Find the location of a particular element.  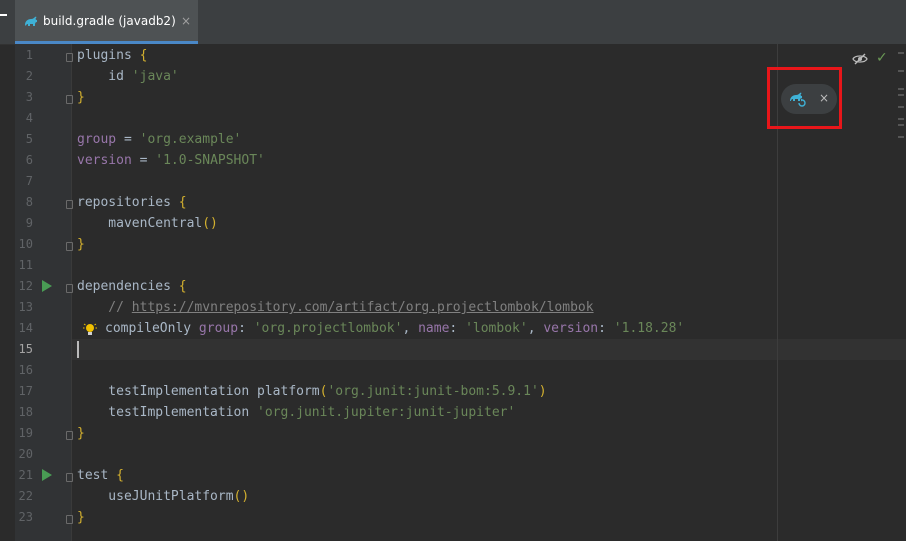

code-line: id 'java' is located at coordinates (128, 76).